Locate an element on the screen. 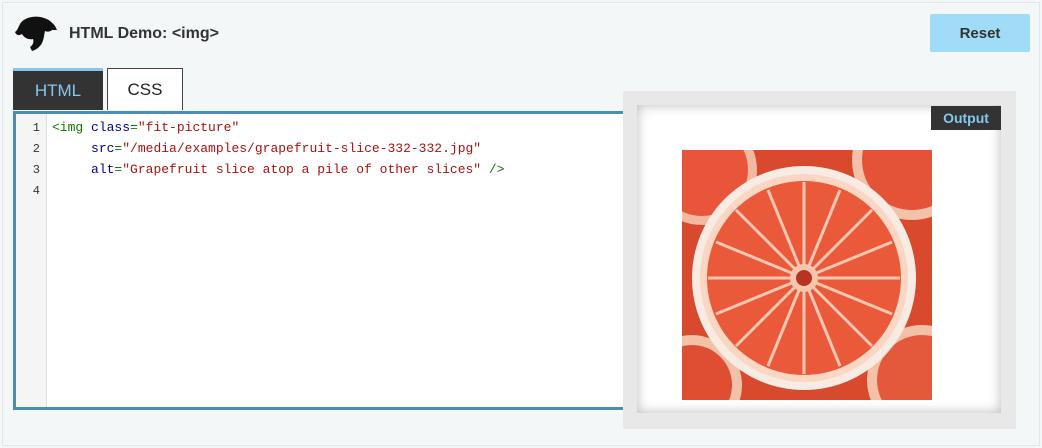  code-token: alt is located at coordinates (103, 169).